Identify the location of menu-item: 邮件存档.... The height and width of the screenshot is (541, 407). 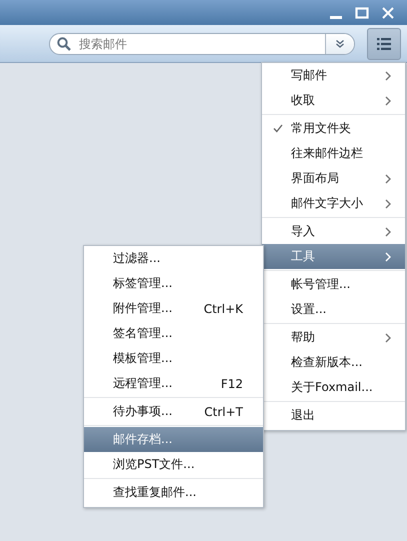
(173, 439).